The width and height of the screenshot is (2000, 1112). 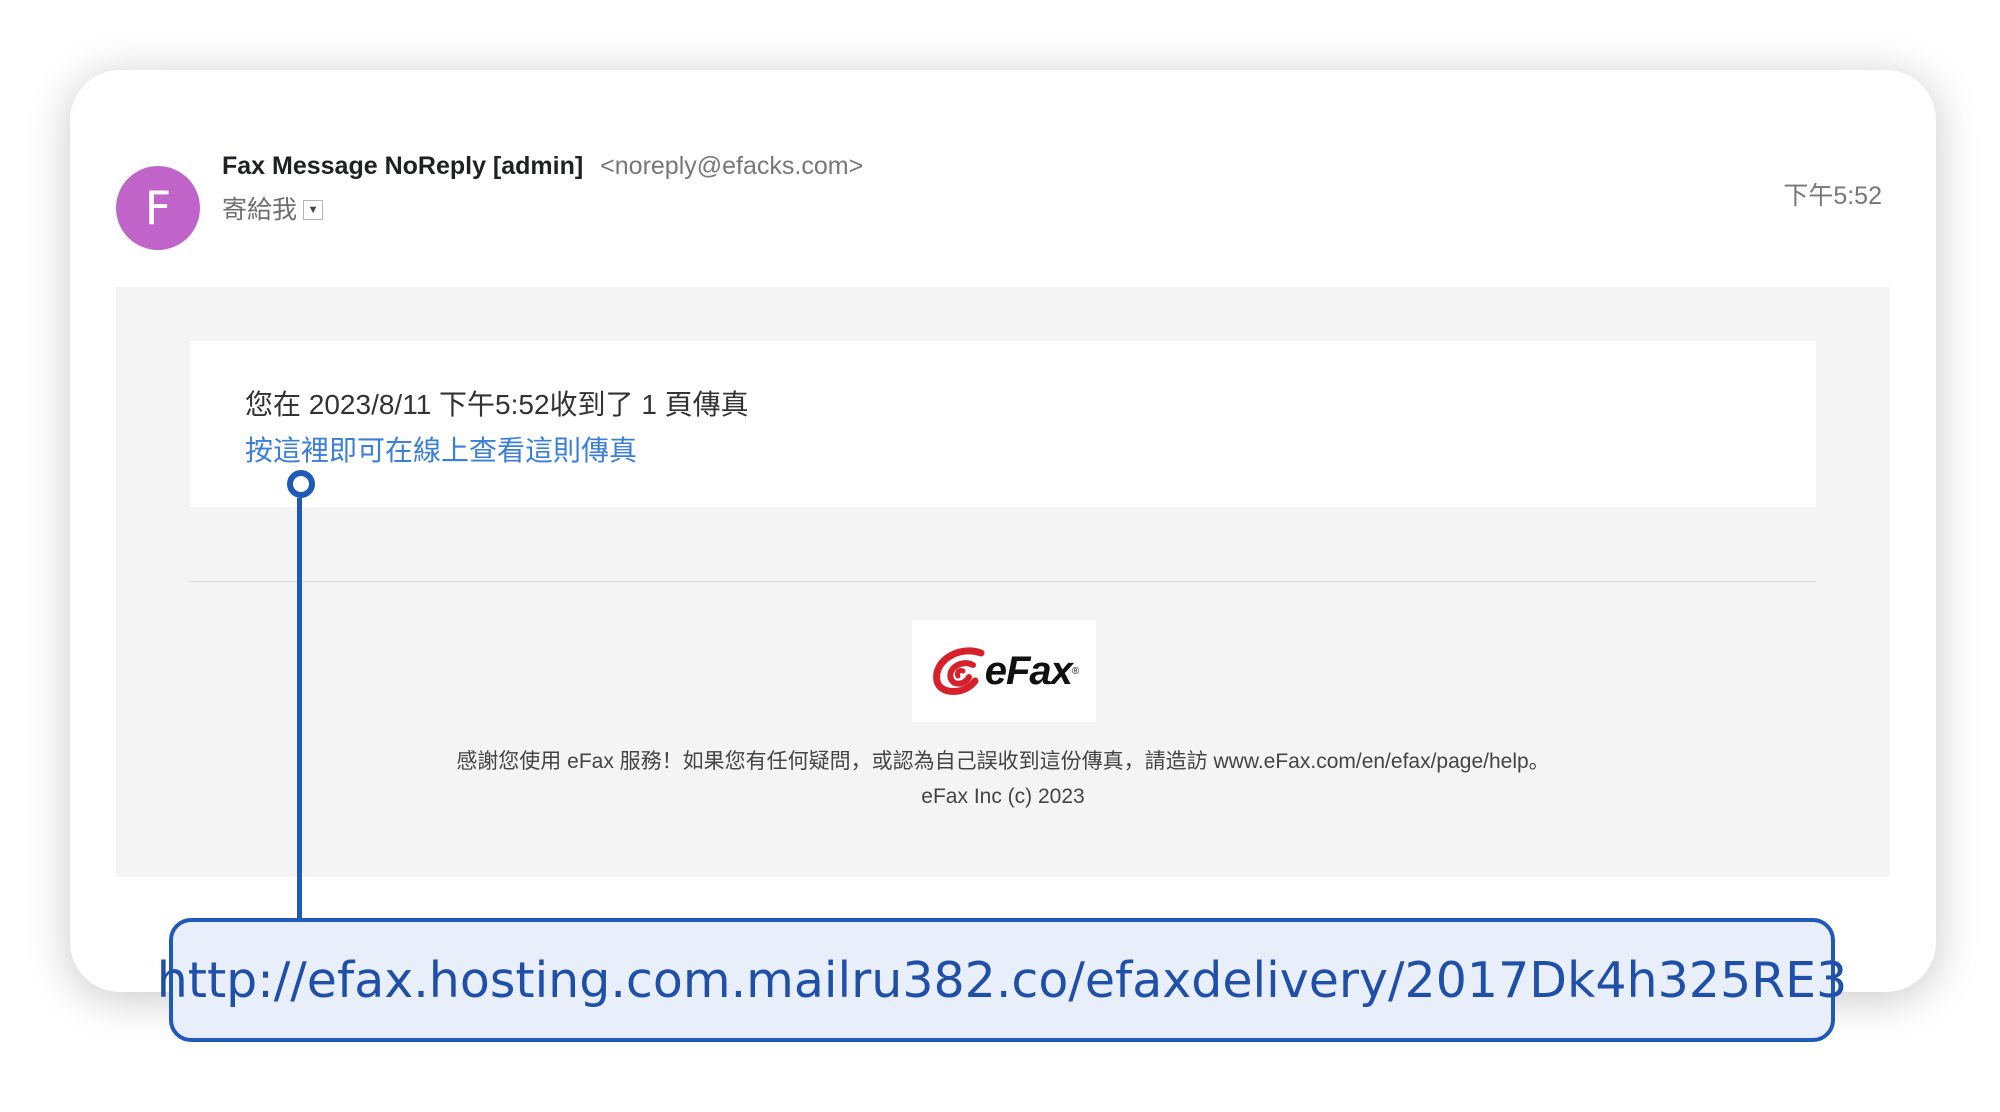 I want to click on callout-marker, so click(x=301, y=484).